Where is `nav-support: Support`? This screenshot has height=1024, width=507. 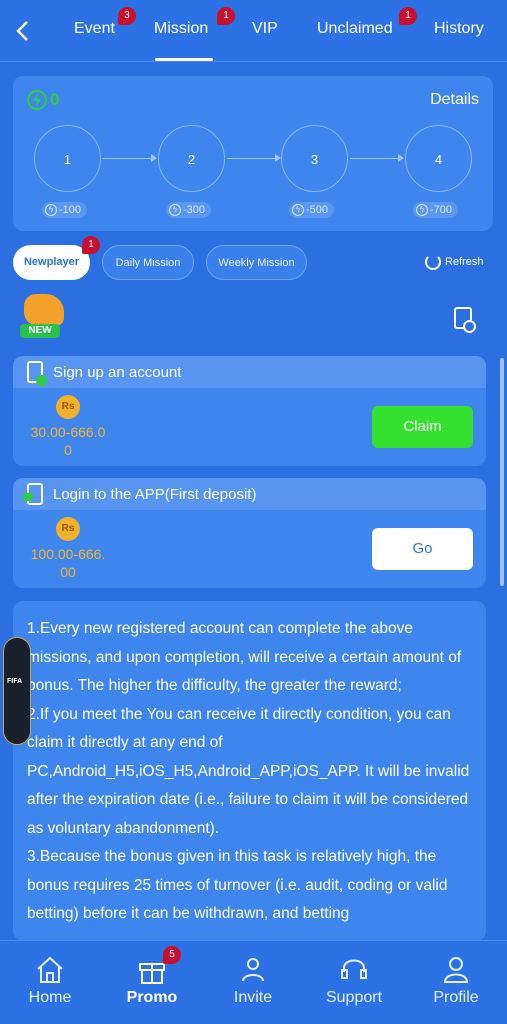
nav-support: Support is located at coordinates (354, 980).